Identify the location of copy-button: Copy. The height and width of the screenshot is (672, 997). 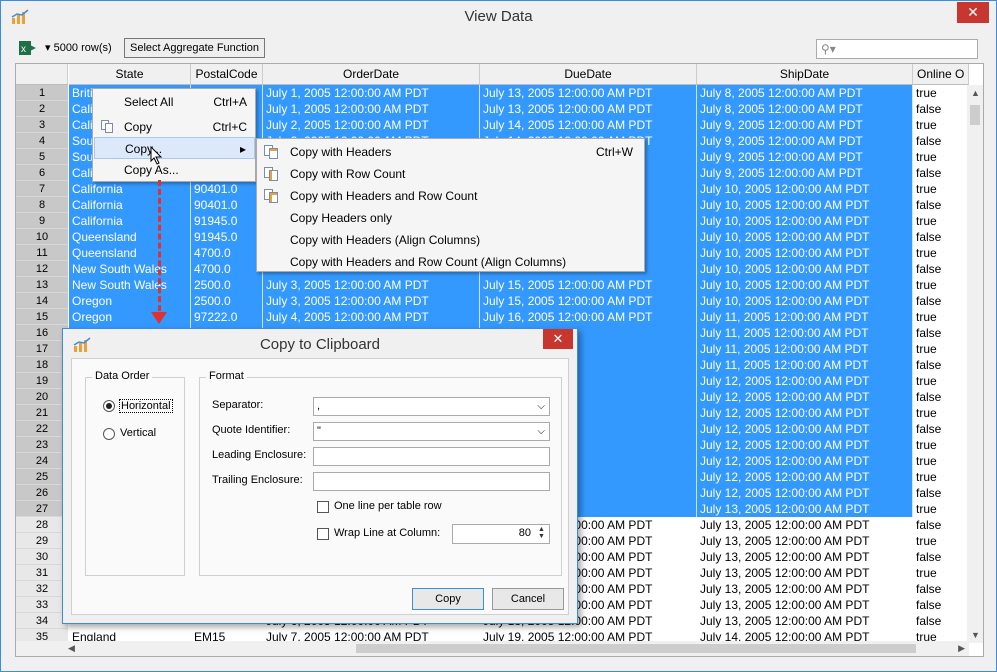
(448, 599).